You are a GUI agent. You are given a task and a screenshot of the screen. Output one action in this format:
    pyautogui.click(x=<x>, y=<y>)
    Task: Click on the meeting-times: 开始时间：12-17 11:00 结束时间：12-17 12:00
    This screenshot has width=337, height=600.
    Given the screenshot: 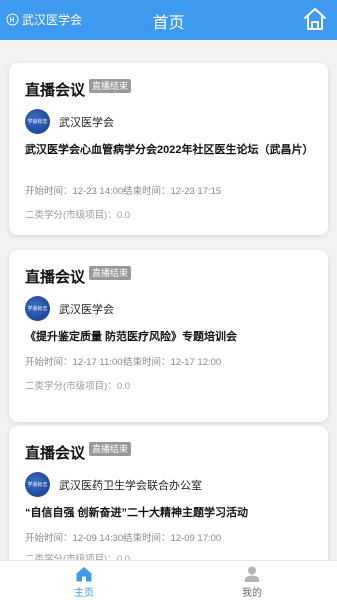 What is the action you would take?
    pyautogui.click(x=123, y=361)
    